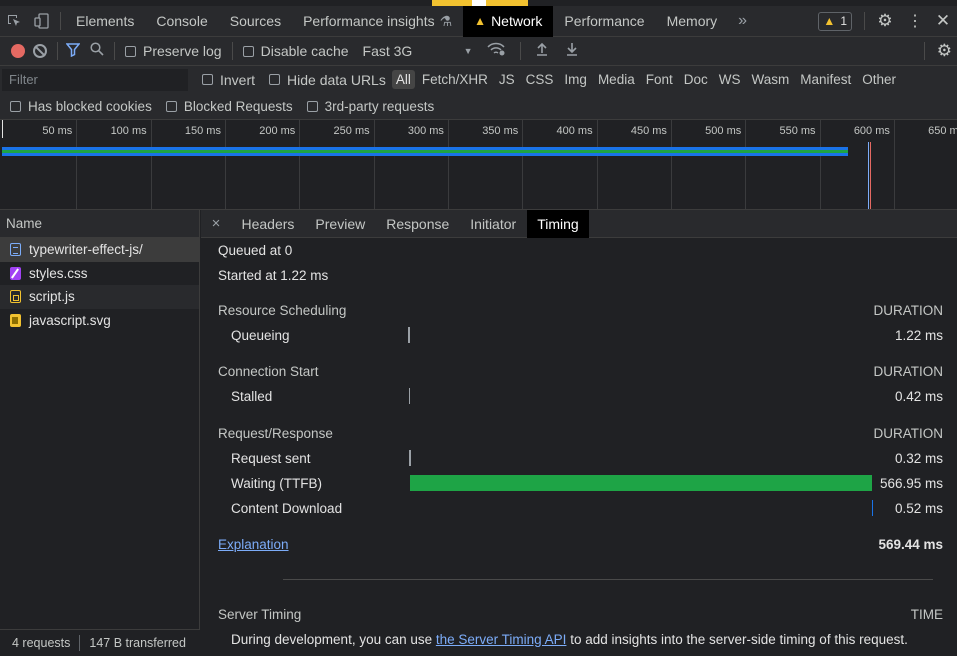 Image resolution: width=957 pixels, height=656 pixels. What do you see at coordinates (387, 51) in the screenshot?
I see `throttling-value: Fast 3G` at bounding box center [387, 51].